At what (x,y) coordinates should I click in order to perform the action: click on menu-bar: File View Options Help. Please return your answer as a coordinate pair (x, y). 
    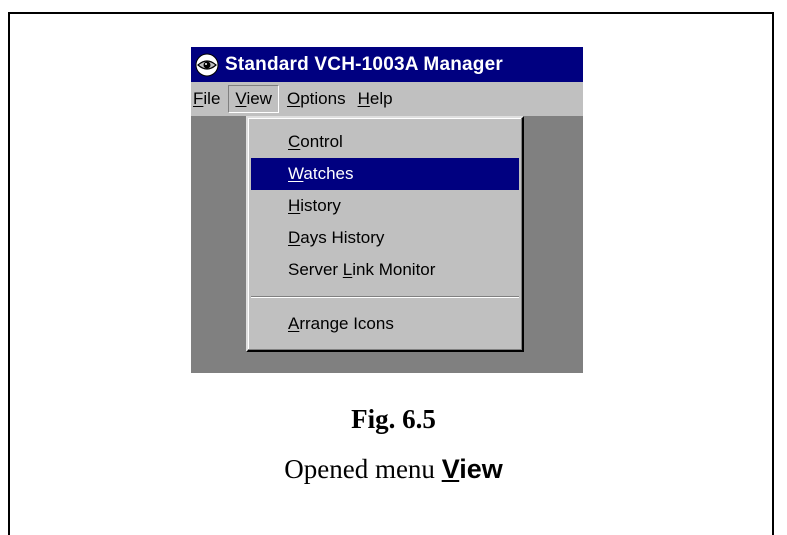
    Looking at the image, I should click on (387, 99).